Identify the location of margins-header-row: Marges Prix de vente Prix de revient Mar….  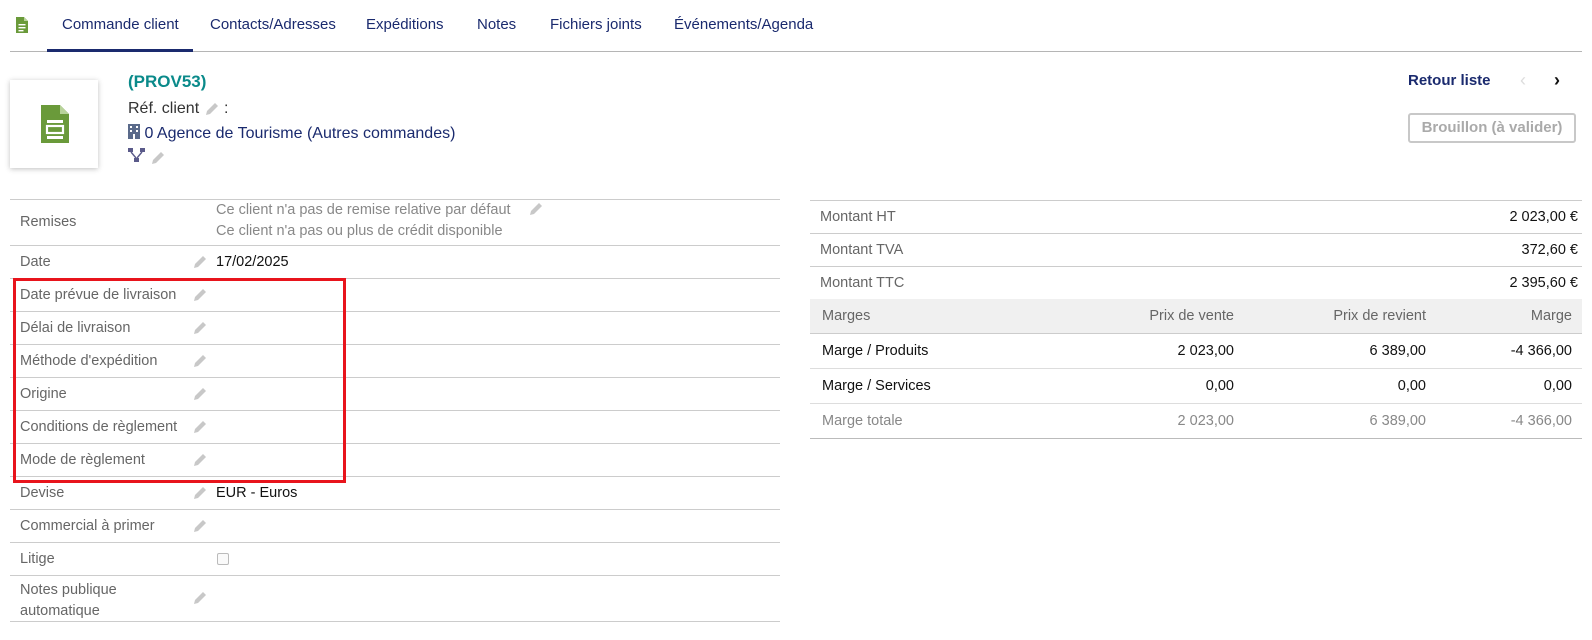
(1196, 316).